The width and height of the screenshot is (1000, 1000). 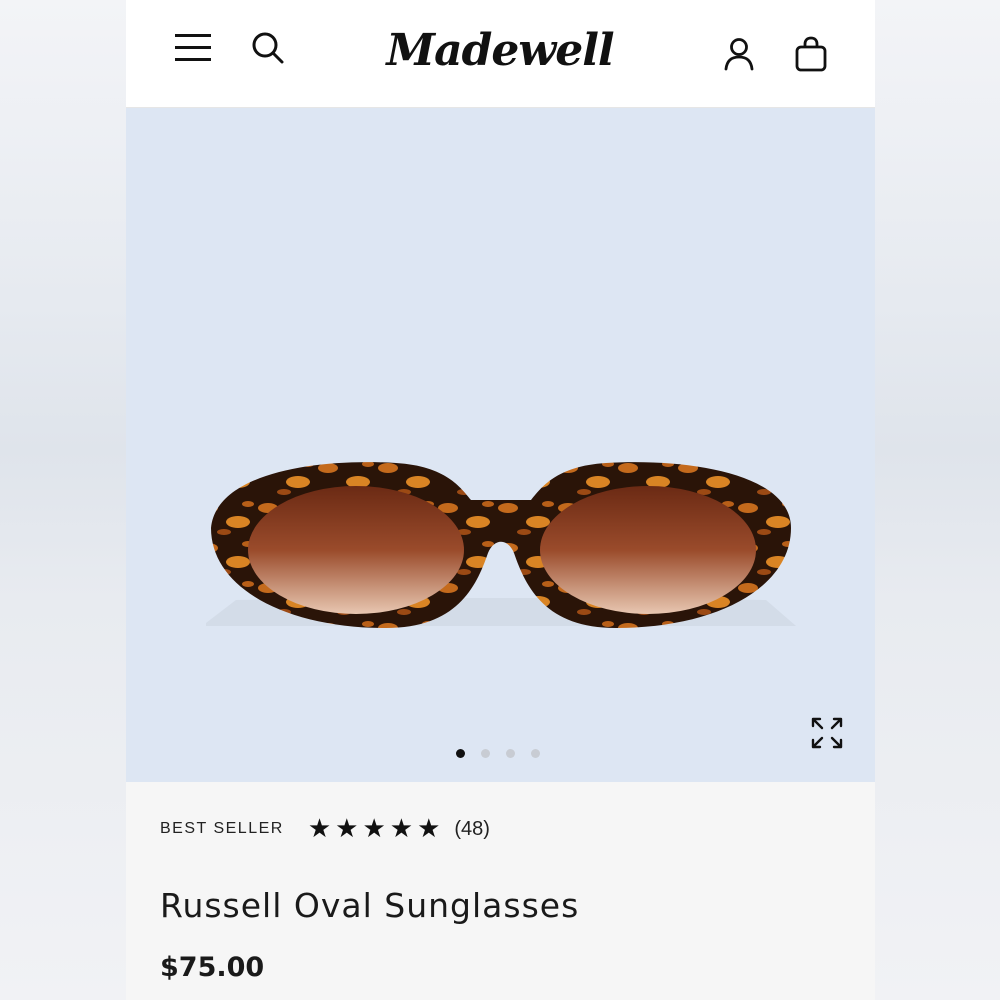 I want to click on background-left, so click(x=63, y=500).